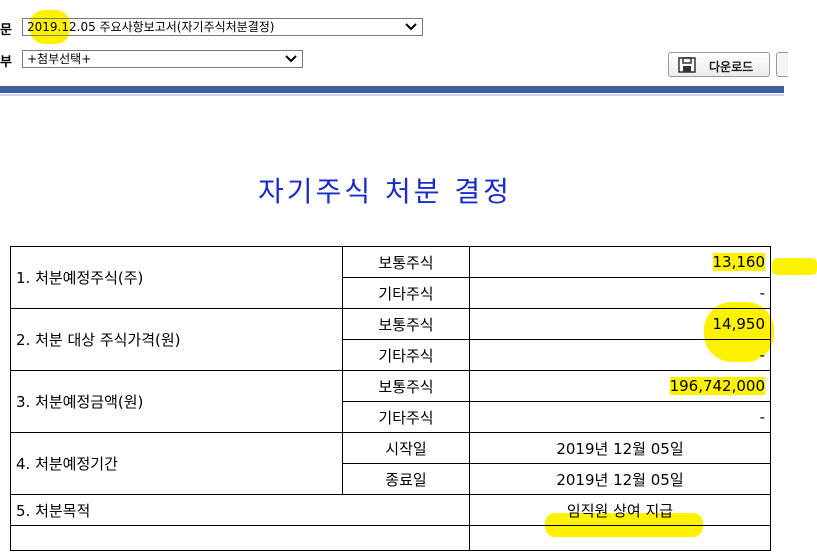  I want to click on download-button: 다운로드, so click(719, 64).